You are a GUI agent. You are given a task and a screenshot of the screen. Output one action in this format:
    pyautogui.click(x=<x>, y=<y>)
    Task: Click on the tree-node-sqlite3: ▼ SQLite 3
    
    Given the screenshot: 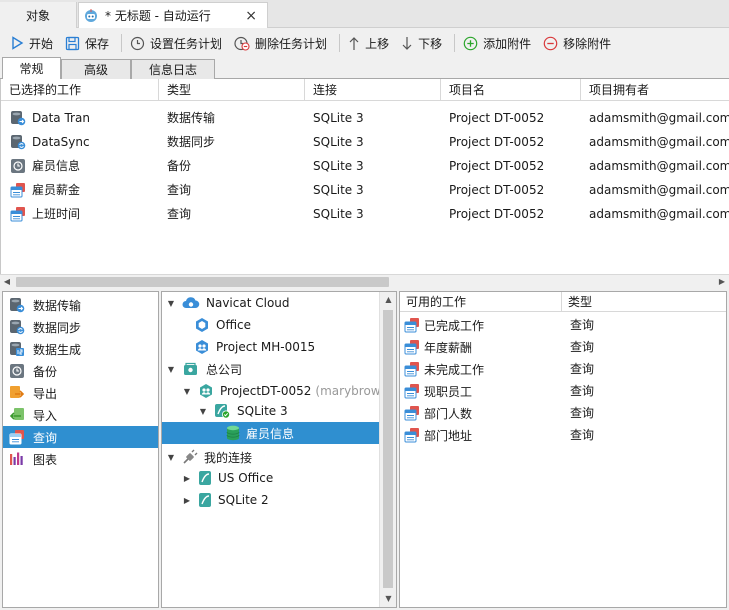 What is the action you would take?
    pyautogui.click(x=243, y=411)
    